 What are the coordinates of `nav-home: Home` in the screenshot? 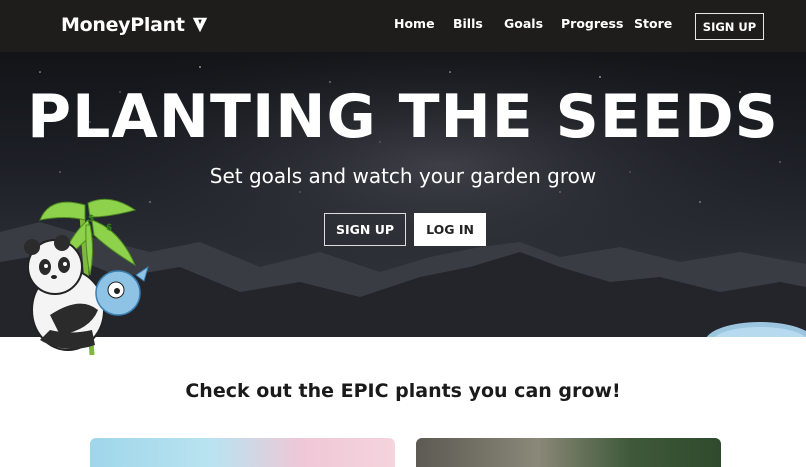 It's located at (414, 23).